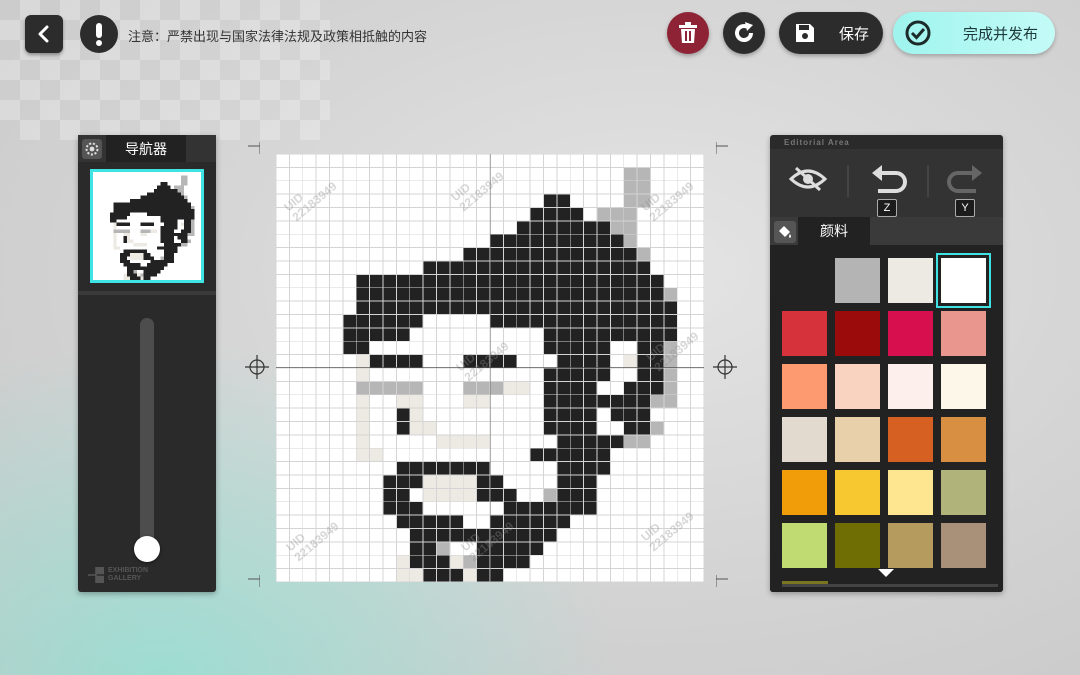 The width and height of the screenshot is (1080, 675). What do you see at coordinates (808, 179) in the screenshot?
I see `toggle-visibility-button` at bounding box center [808, 179].